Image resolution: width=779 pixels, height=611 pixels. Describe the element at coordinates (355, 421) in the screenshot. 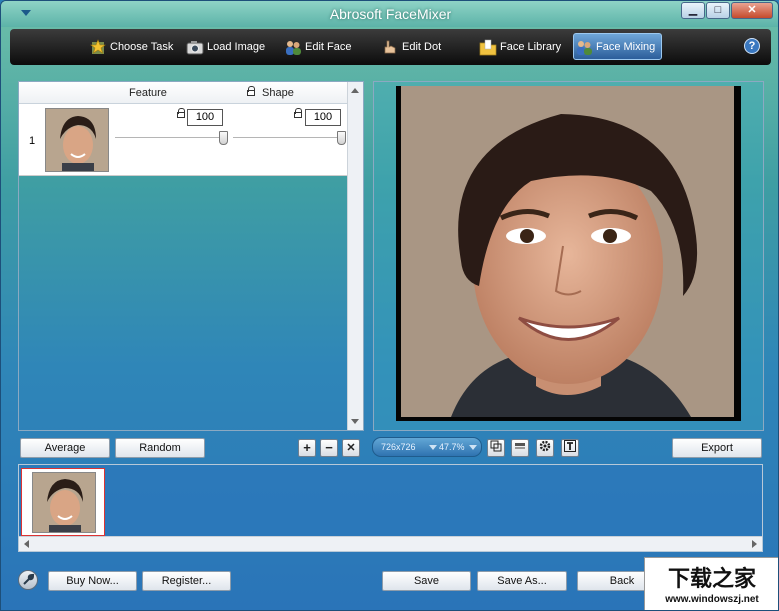

I see `scroll-down-icon` at that location.